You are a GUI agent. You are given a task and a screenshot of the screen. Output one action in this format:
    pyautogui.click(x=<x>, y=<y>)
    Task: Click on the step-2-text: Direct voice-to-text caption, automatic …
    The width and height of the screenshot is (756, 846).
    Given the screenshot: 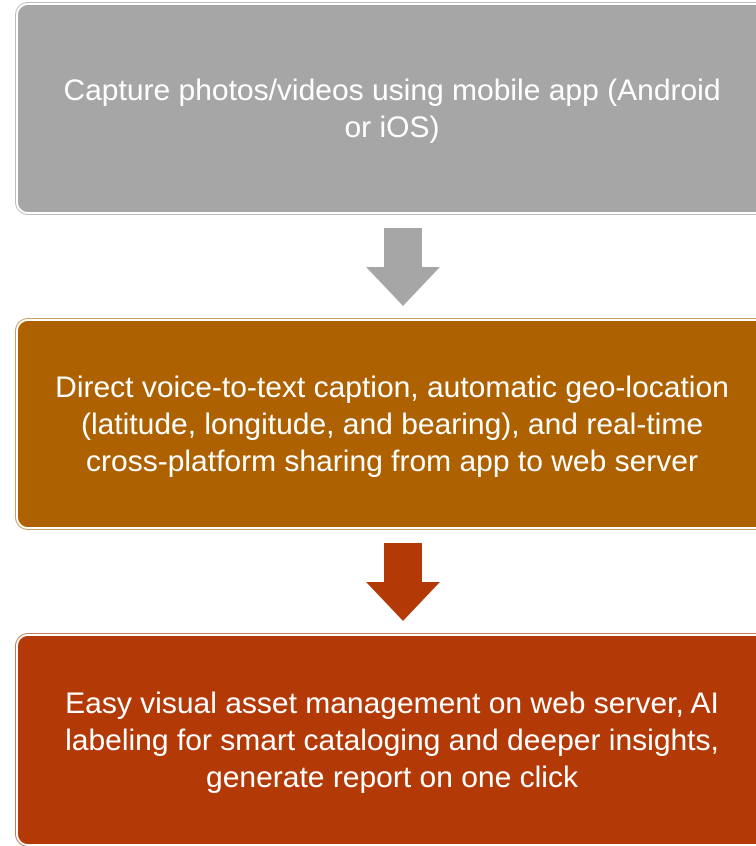 What is the action you would take?
    pyautogui.click(x=392, y=424)
    